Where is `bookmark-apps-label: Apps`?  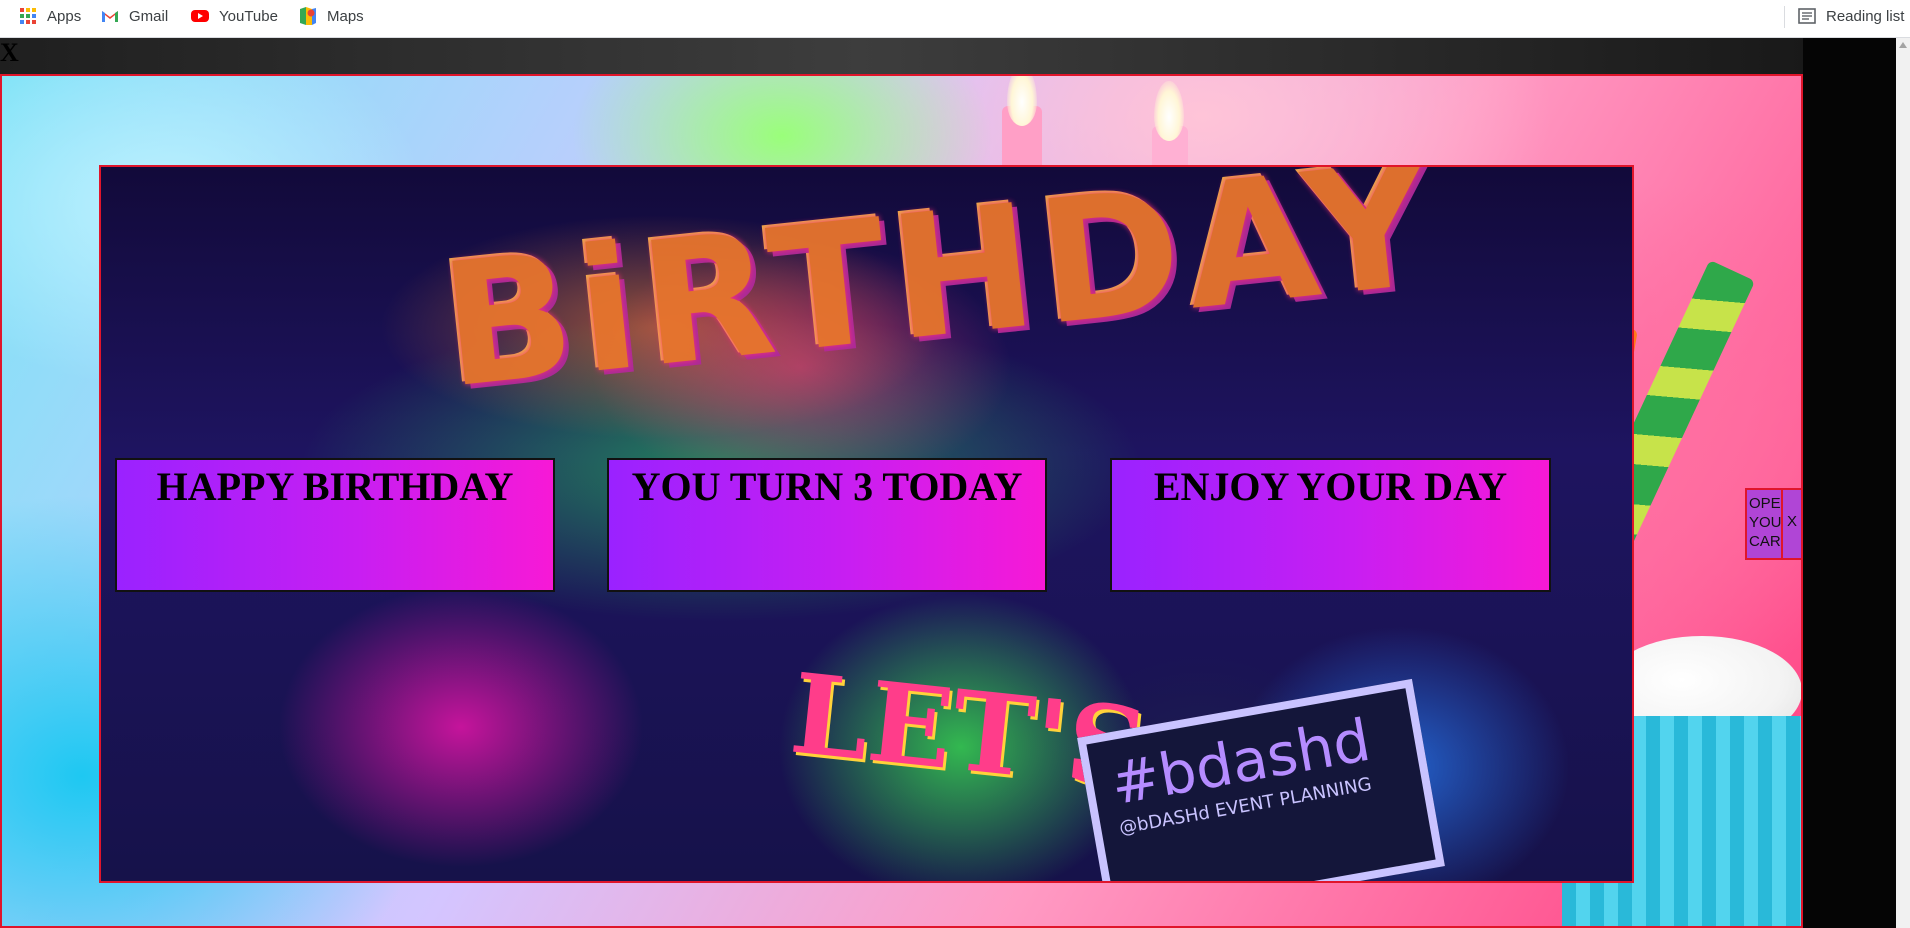 bookmark-apps-label: Apps is located at coordinates (64, 16).